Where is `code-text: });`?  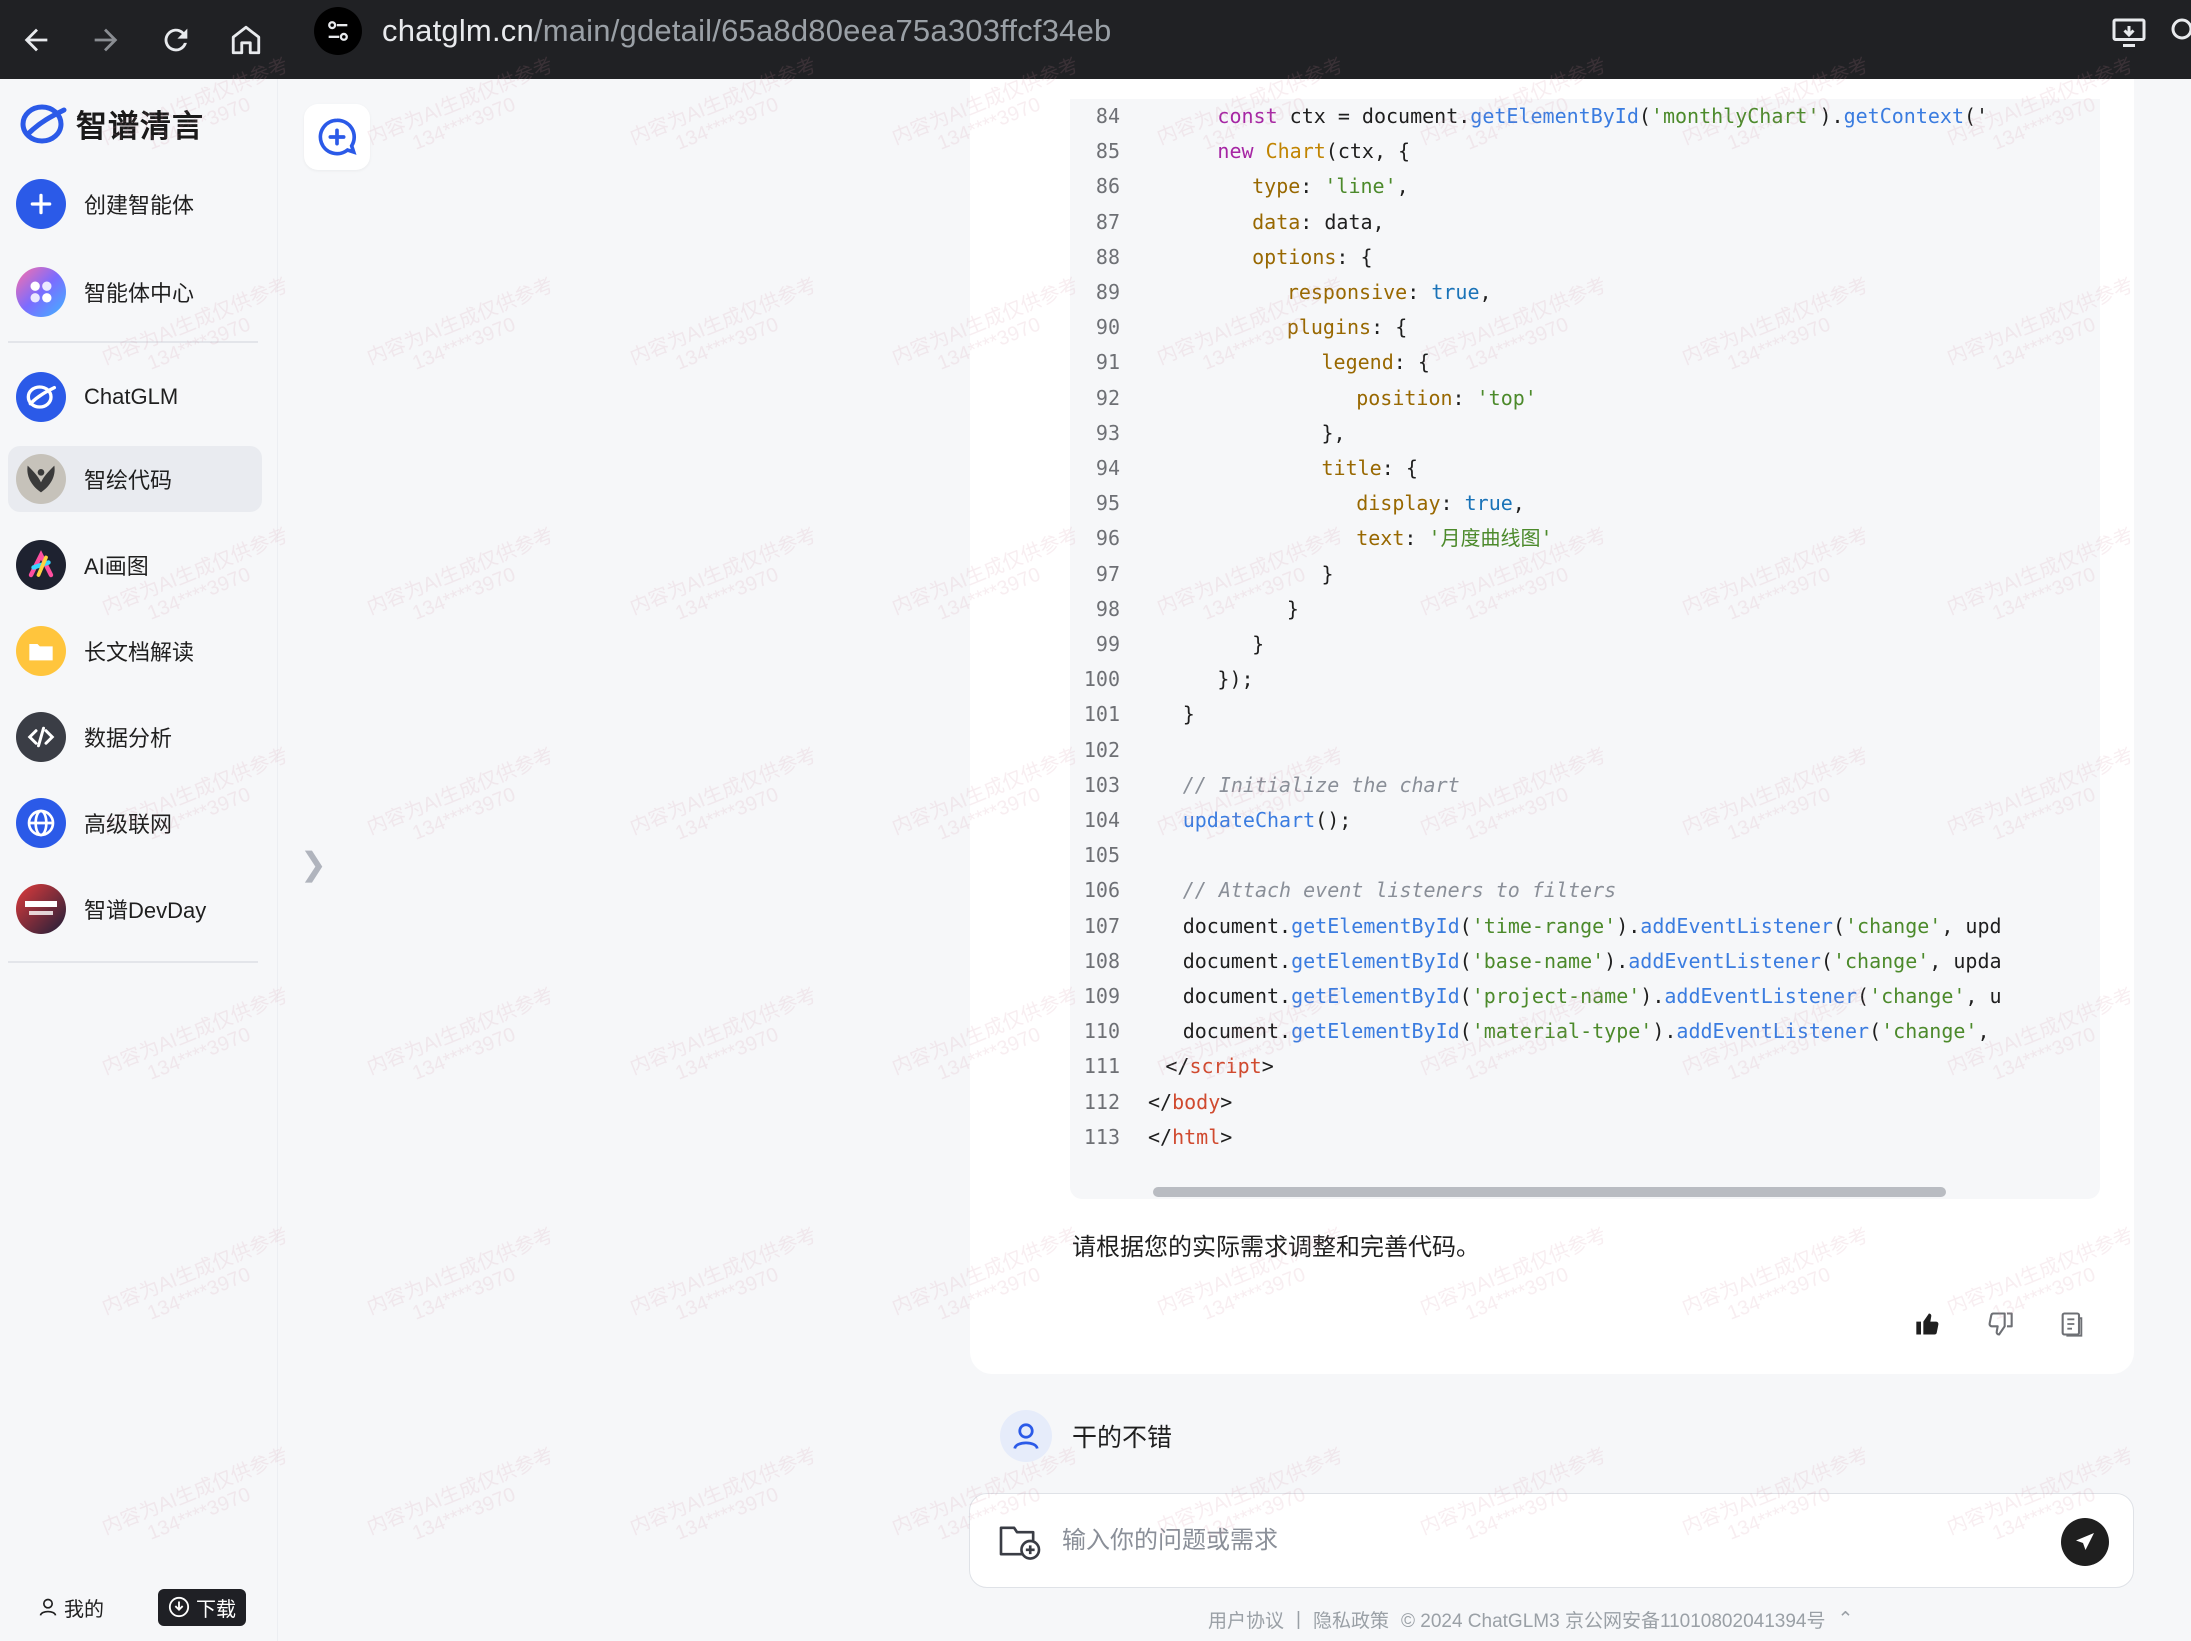 code-text: }); is located at coordinates (1200, 679).